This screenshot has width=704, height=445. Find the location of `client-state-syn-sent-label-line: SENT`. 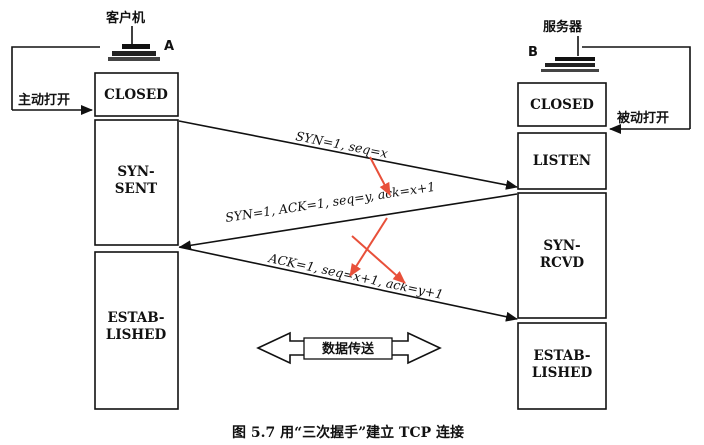

client-state-syn-sent-label-line: SENT is located at coordinates (136, 189).